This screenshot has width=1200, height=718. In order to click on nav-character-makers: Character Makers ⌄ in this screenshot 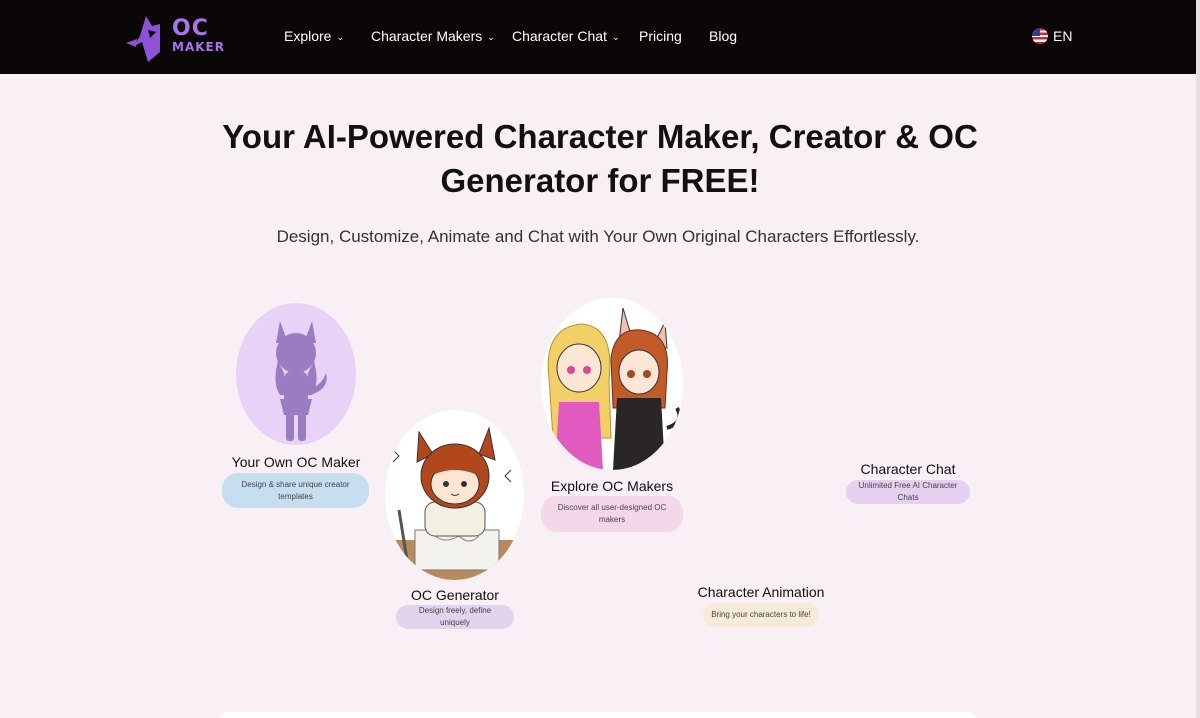, I will do `click(433, 36)`.